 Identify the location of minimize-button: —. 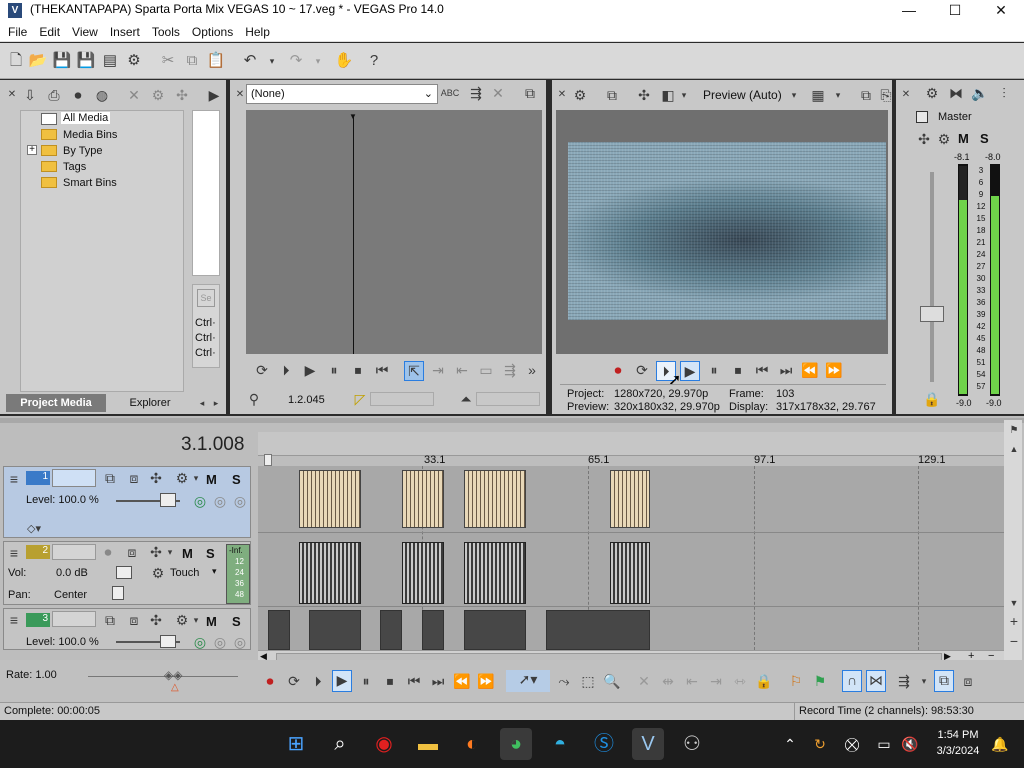
(909, 11).